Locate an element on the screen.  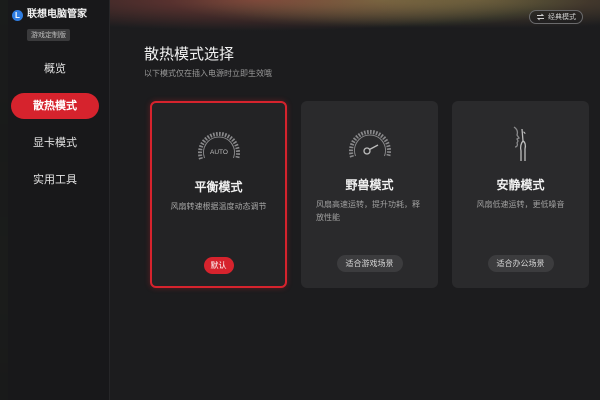
mode-name: 野兽模式 is located at coordinates (369, 185).